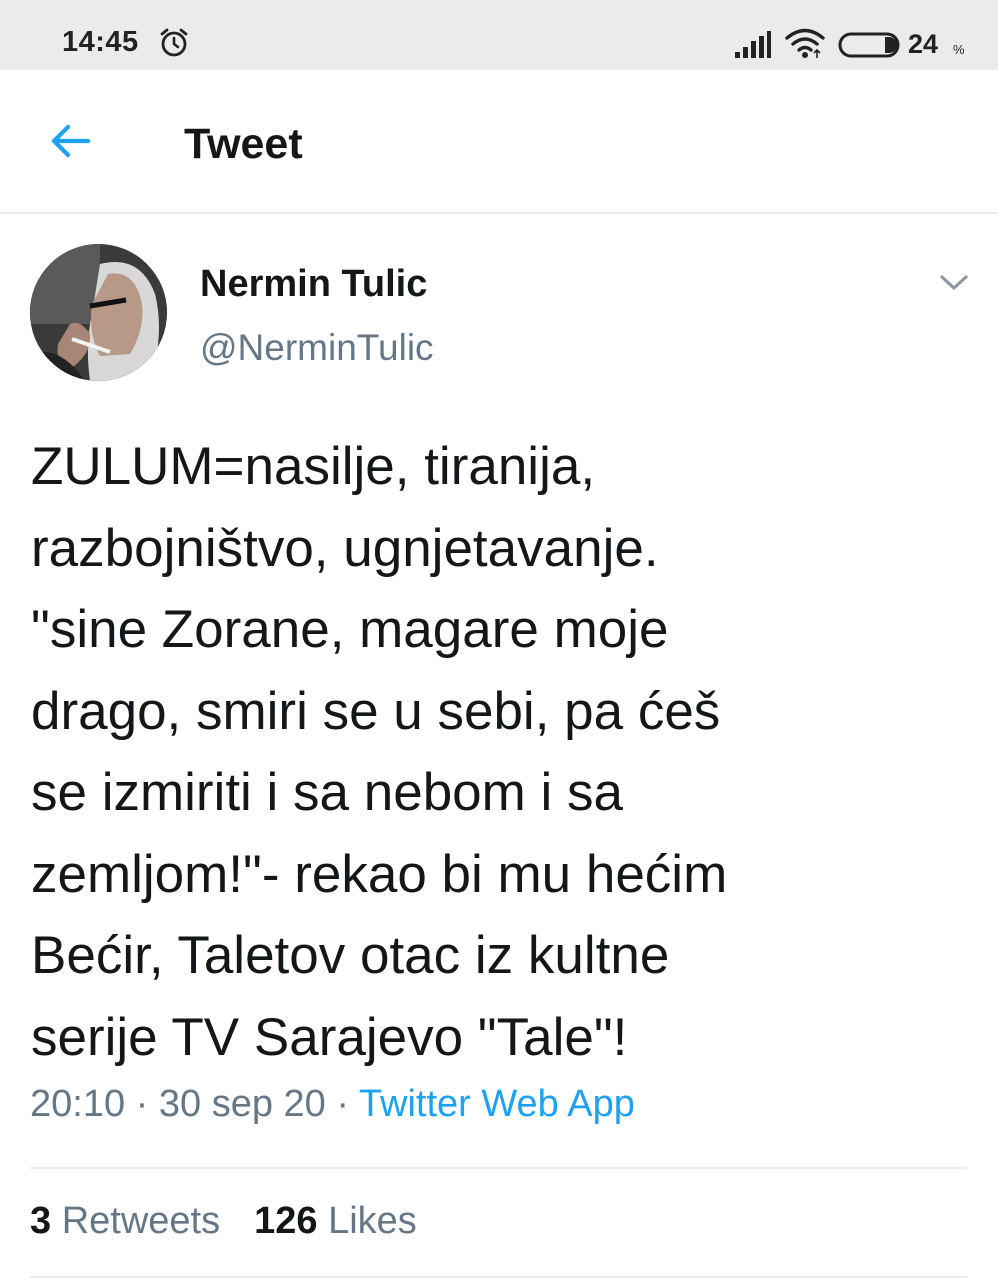 The height and width of the screenshot is (1280, 998). I want to click on likes-stat: 126 Likes, so click(335, 1221).